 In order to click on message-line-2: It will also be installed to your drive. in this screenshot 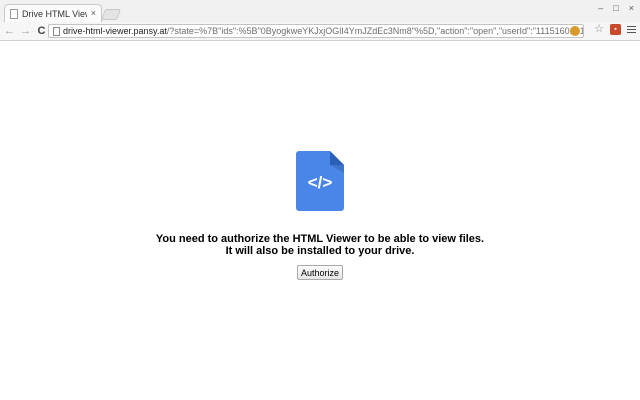, I will do `click(320, 251)`.